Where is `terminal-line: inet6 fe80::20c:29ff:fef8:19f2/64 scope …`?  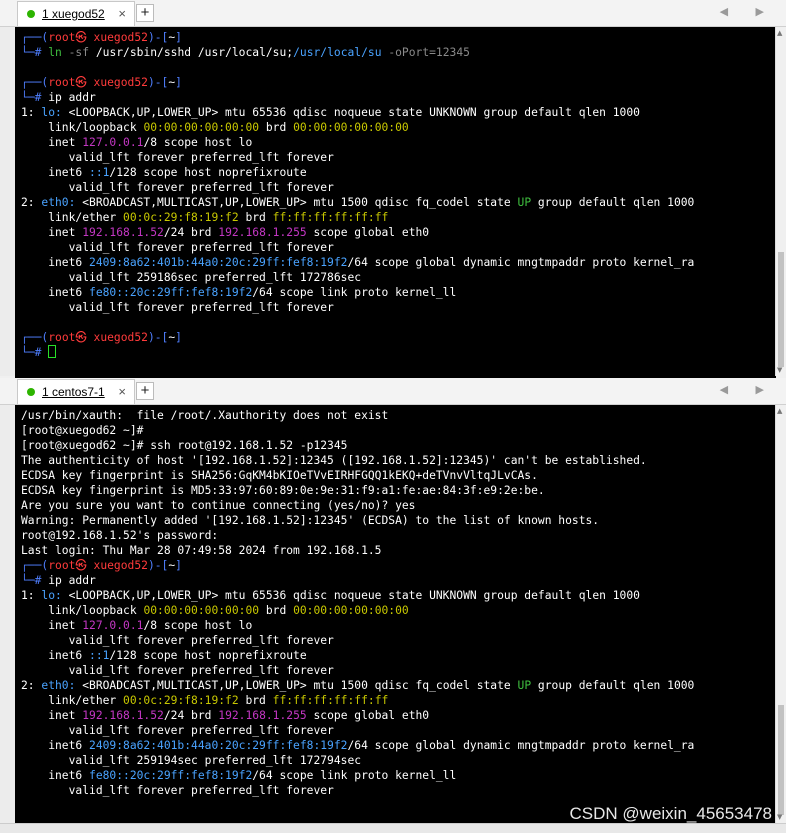
terminal-line: inet6 fe80::20c:29ff:fef8:19f2/64 scope … is located at coordinates (395, 775).